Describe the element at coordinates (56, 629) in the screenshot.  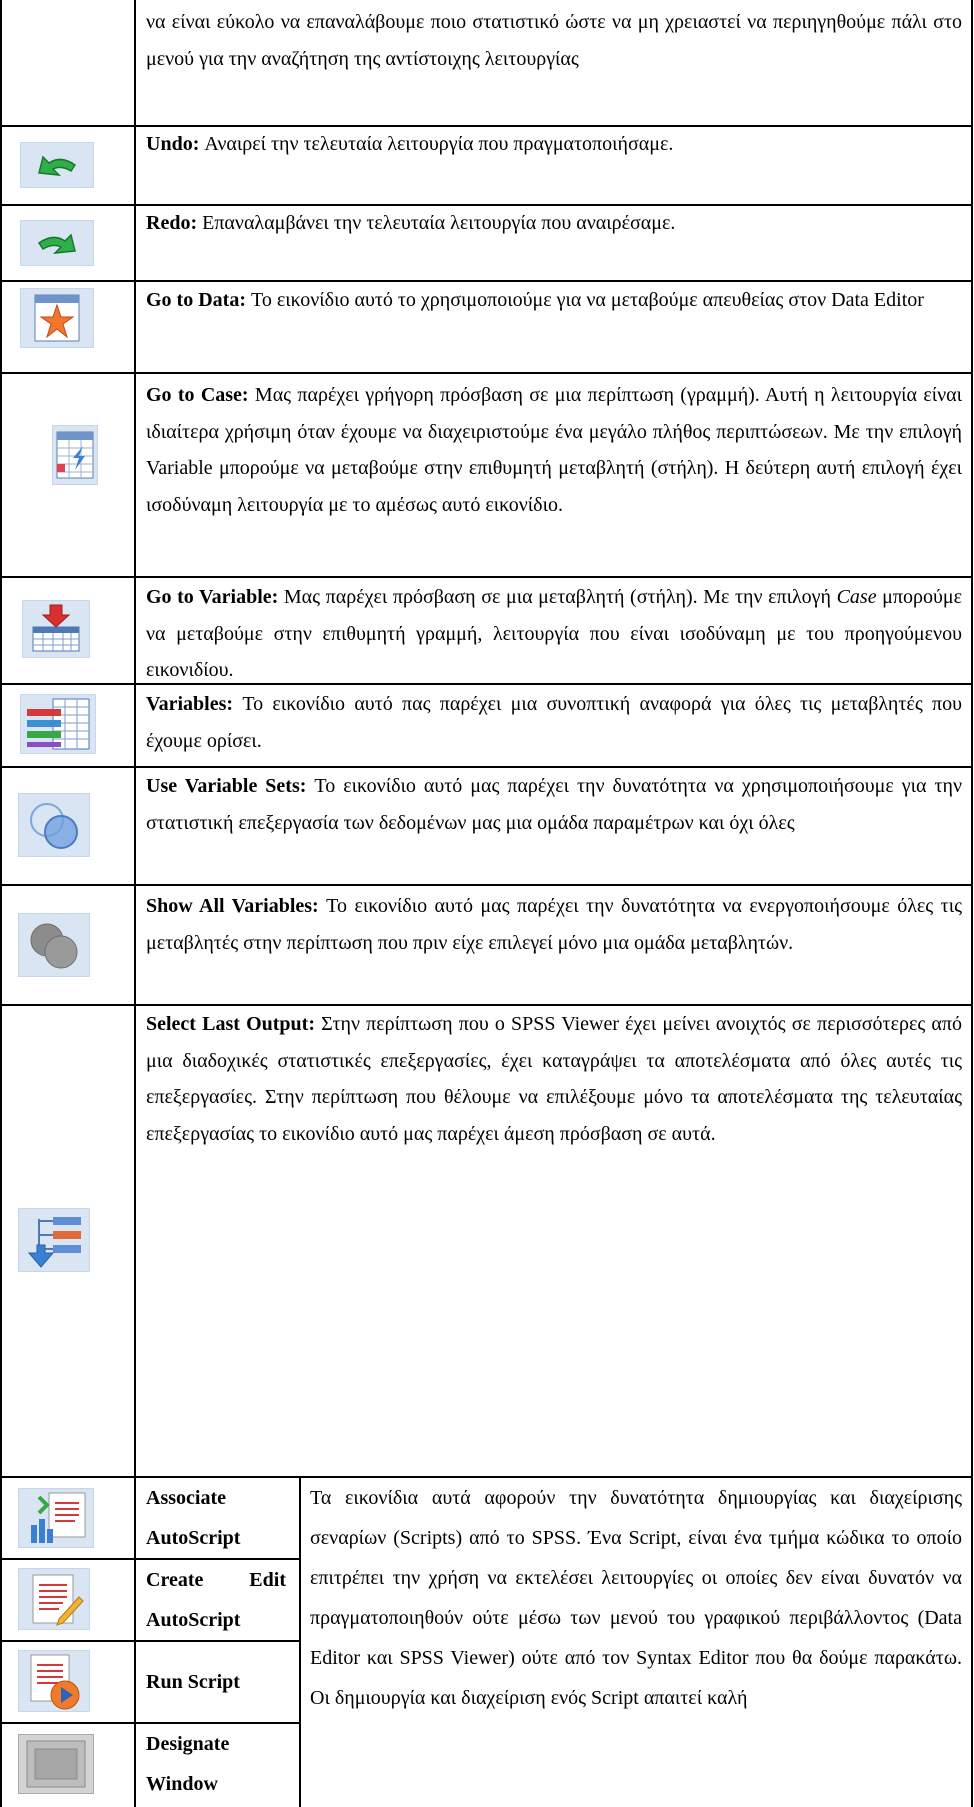
I see `go-to-variable-icon` at that location.